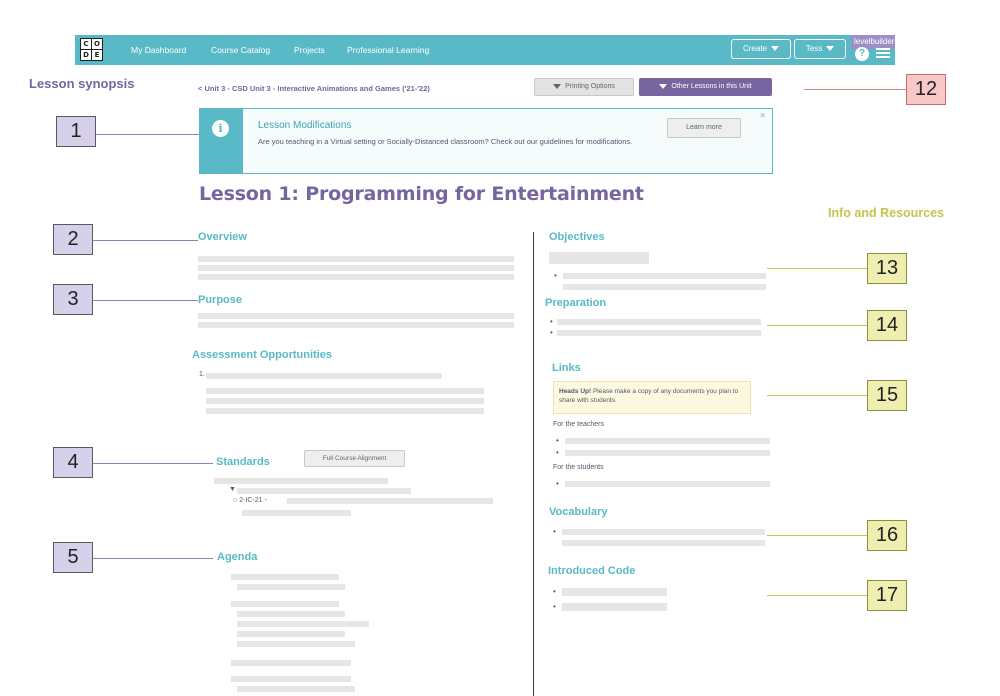 Image resolution: width=1000 pixels, height=696 pixels. Describe the element at coordinates (305, 125) in the screenshot. I see `banner-title: Lesson Modifications` at that location.